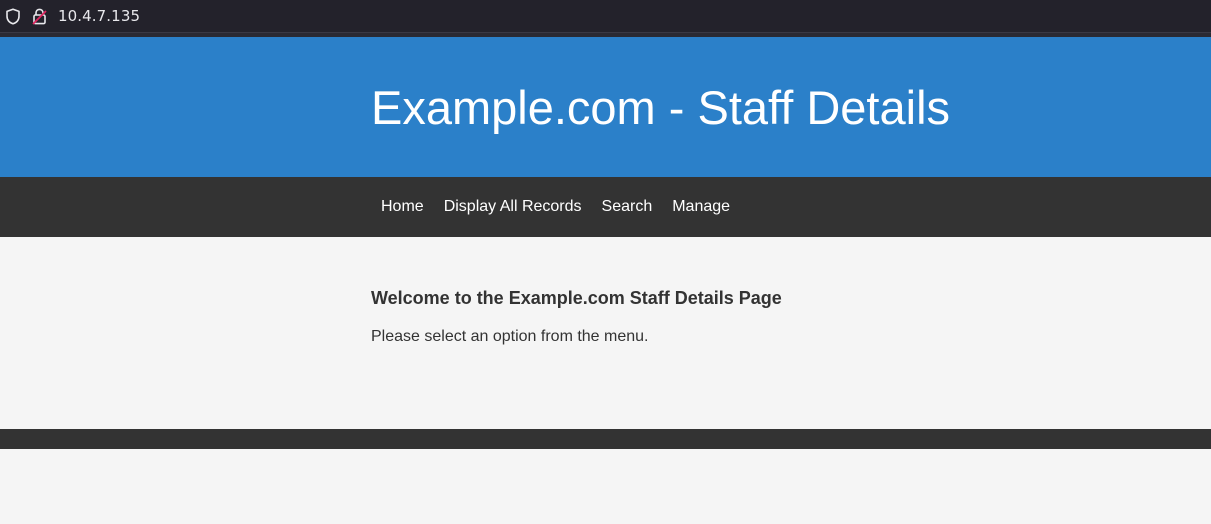 The width and height of the screenshot is (1211, 524). I want to click on nav-item-home: Home, so click(402, 207).